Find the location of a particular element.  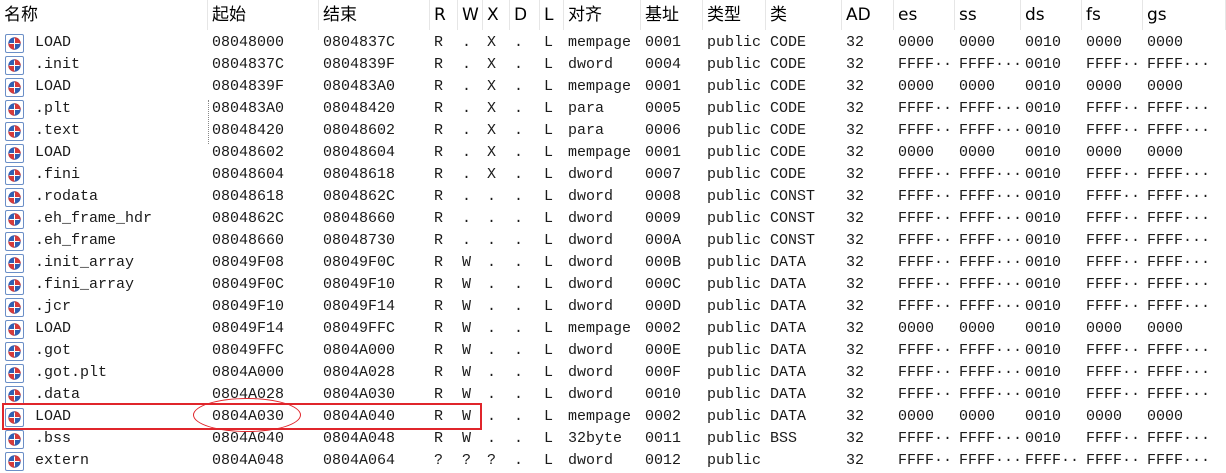

cell-base: 000A is located at coordinates (663, 240).